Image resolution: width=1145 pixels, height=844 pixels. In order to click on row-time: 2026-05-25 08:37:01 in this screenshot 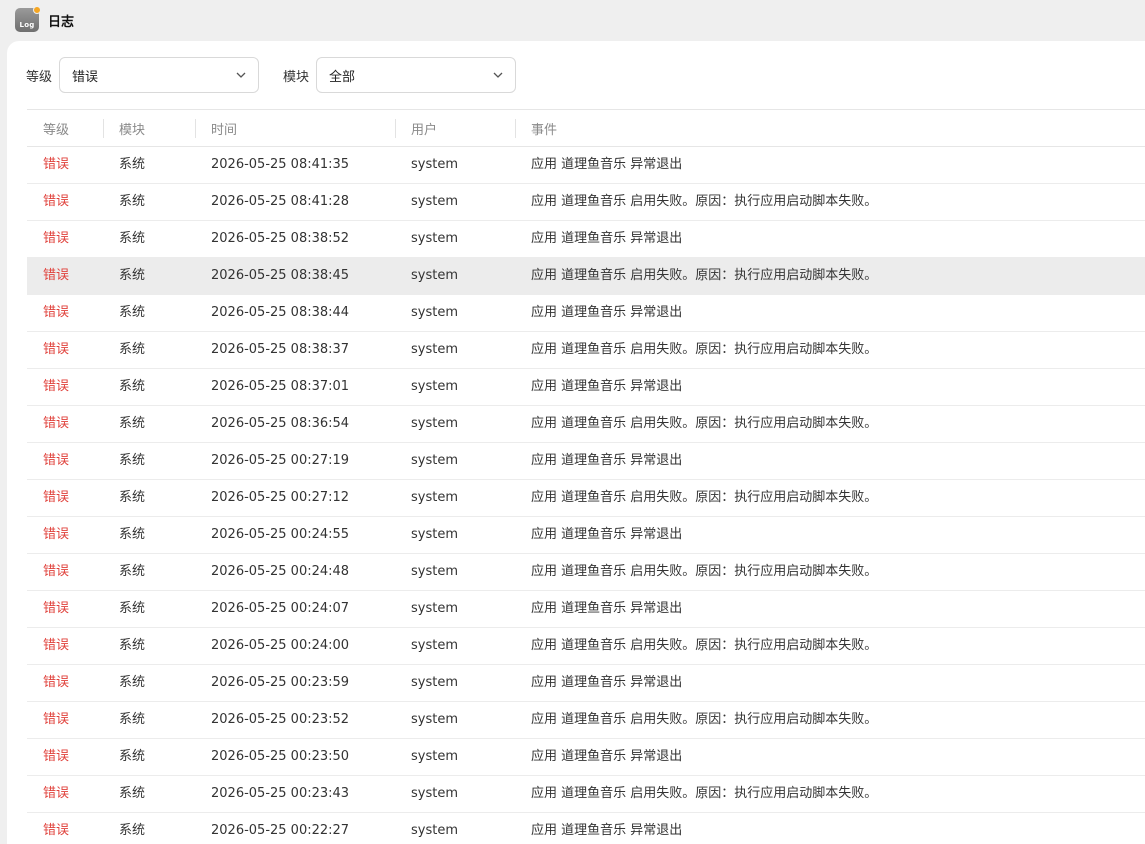, I will do `click(280, 386)`.